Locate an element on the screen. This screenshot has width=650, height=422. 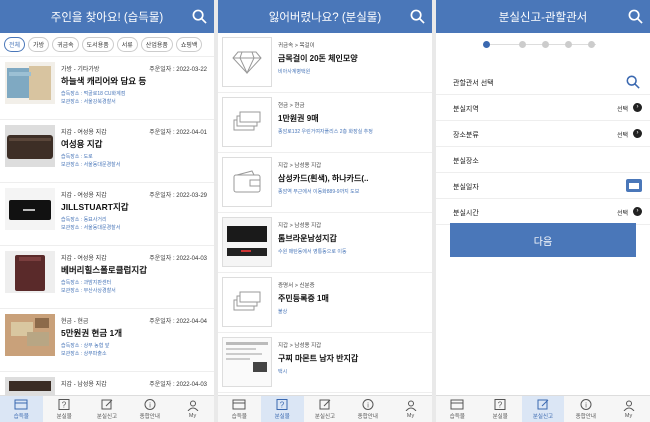
item-location: 종암역 부근에서 이동화889-9까지 도보 is located at coordinates (319, 192).